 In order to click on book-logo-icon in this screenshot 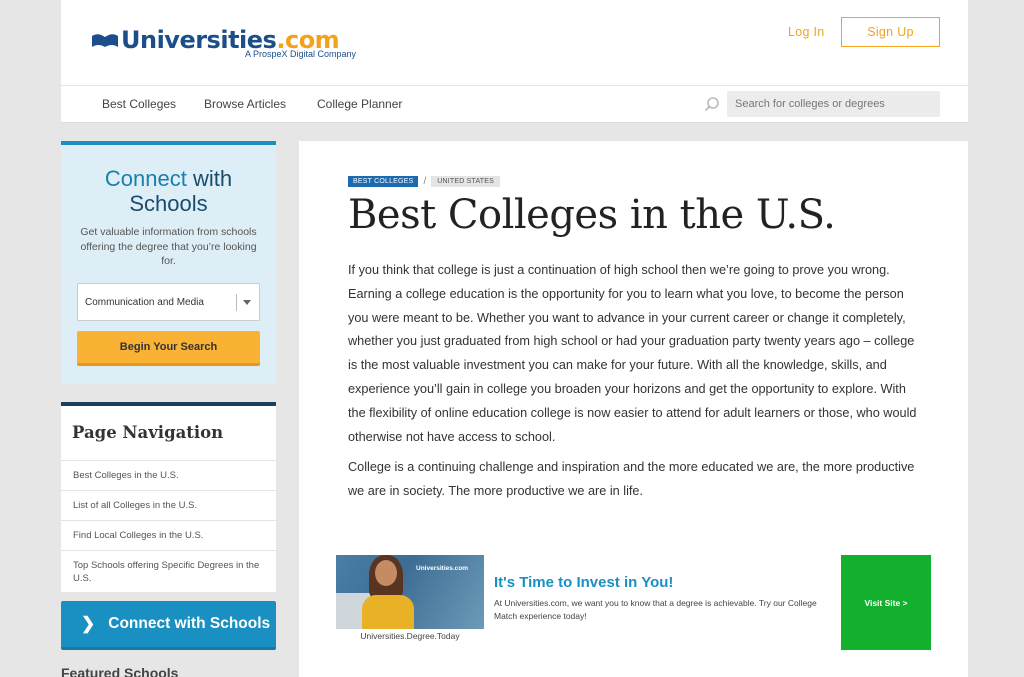, I will do `click(105, 40)`.